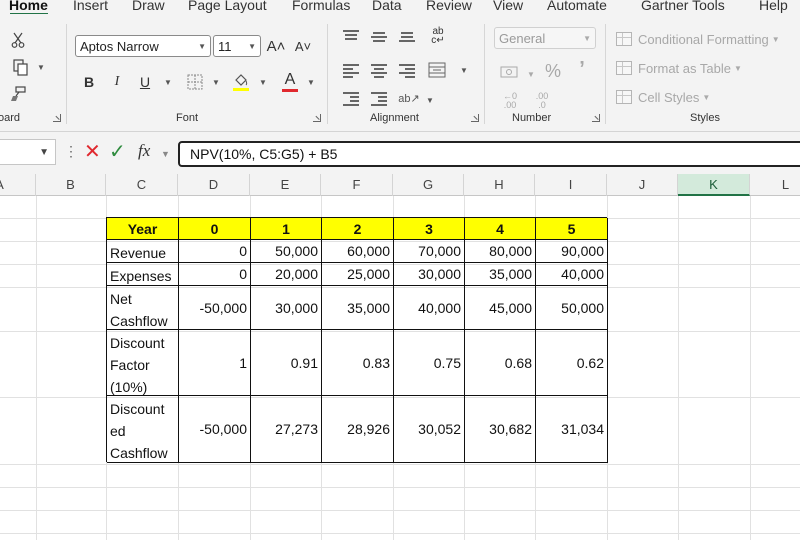 The image size is (800, 540). I want to click on column-header-l: L, so click(775, 185).